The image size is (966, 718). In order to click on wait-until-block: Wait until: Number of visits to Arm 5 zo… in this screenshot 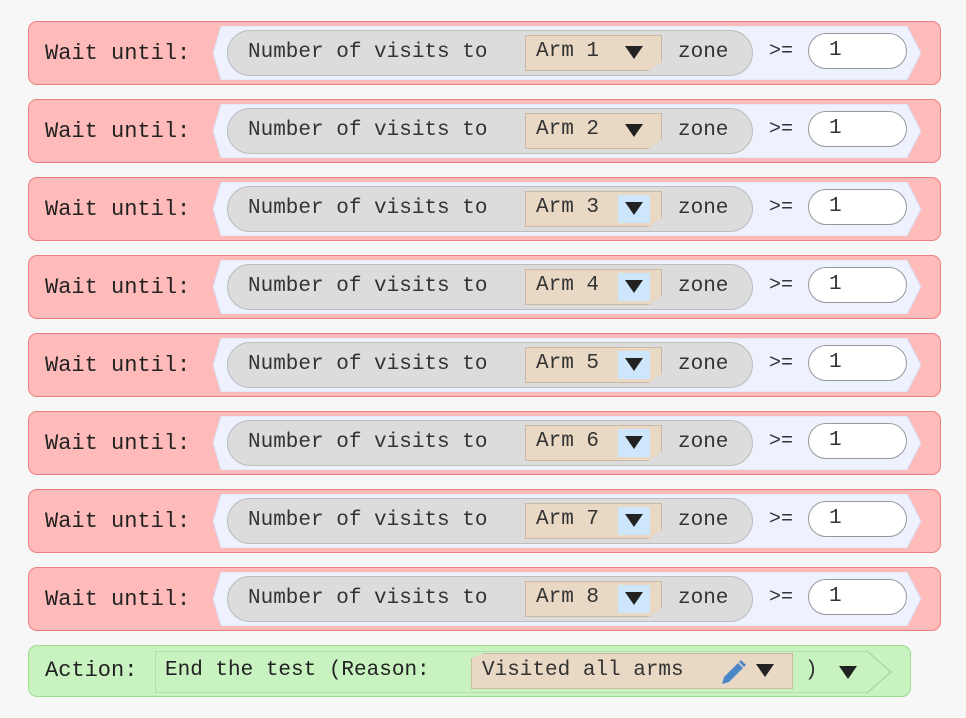, I will do `click(484, 365)`.